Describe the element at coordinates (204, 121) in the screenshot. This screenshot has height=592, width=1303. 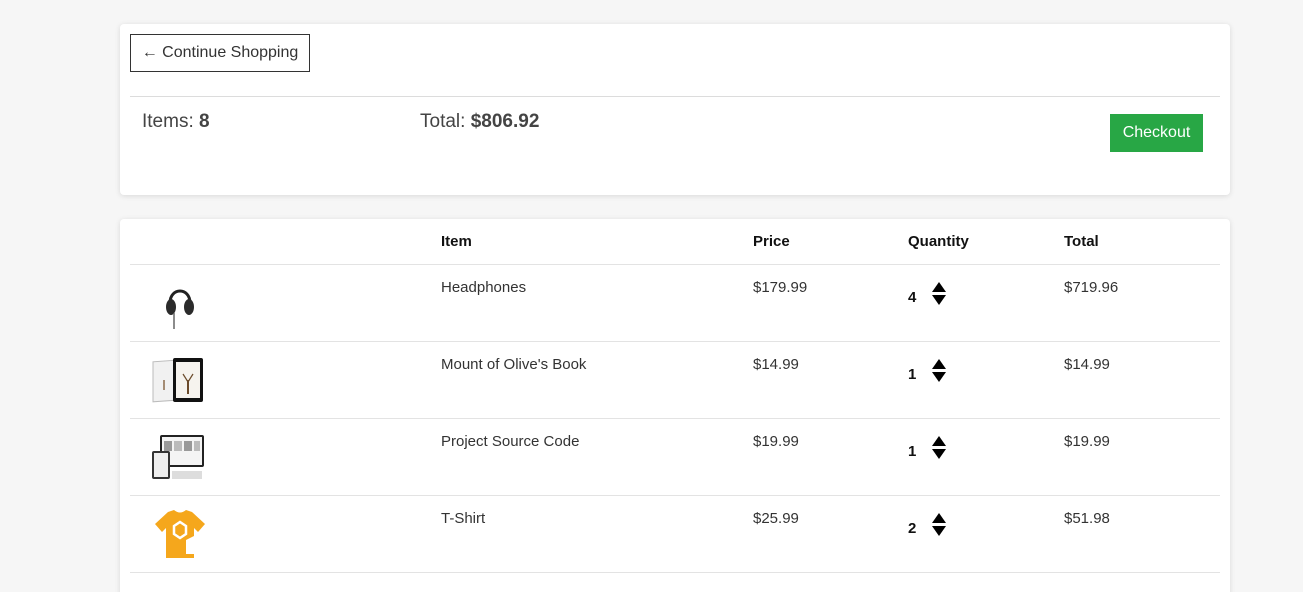
I see `items-count-value: 8` at that location.